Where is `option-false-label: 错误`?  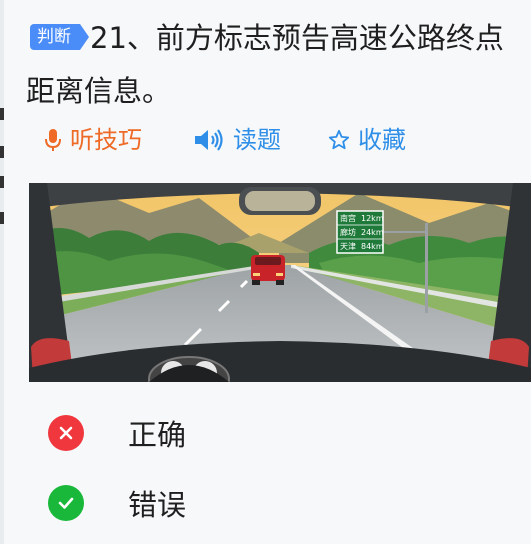
option-false-label: 错误 is located at coordinates (157, 505).